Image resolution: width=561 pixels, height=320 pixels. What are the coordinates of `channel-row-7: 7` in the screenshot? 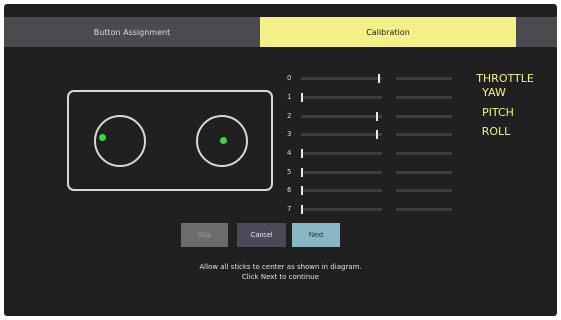 It's located at (374, 209).